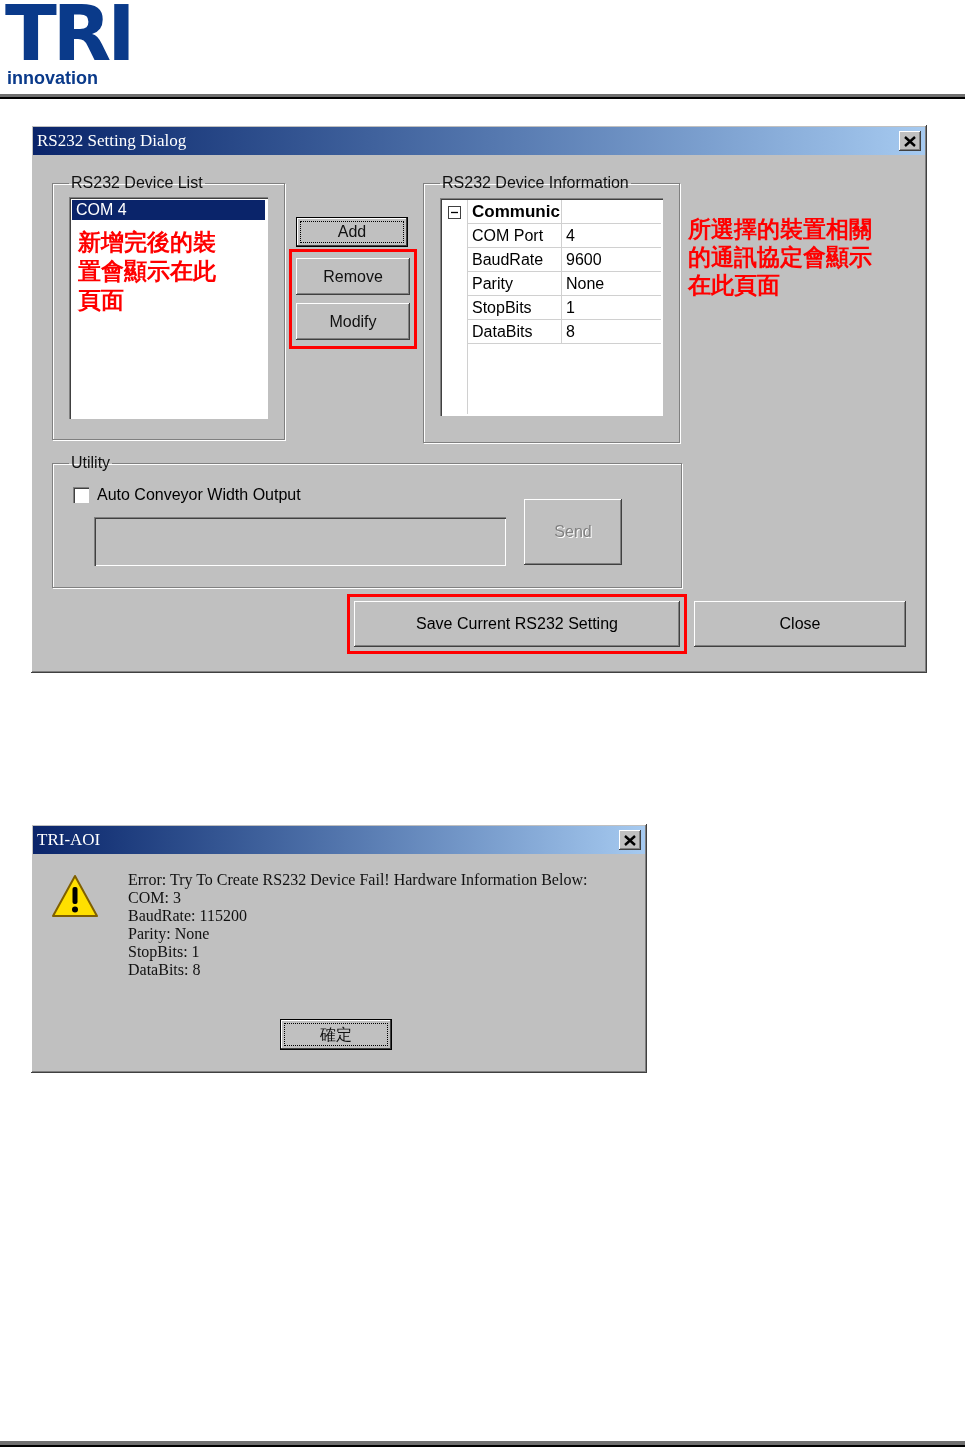 This screenshot has width=965, height=1451. What do you see at coordinates (570, 236) in the screenshot?
I see `property-value: 4` at bounding box center [570, 236].